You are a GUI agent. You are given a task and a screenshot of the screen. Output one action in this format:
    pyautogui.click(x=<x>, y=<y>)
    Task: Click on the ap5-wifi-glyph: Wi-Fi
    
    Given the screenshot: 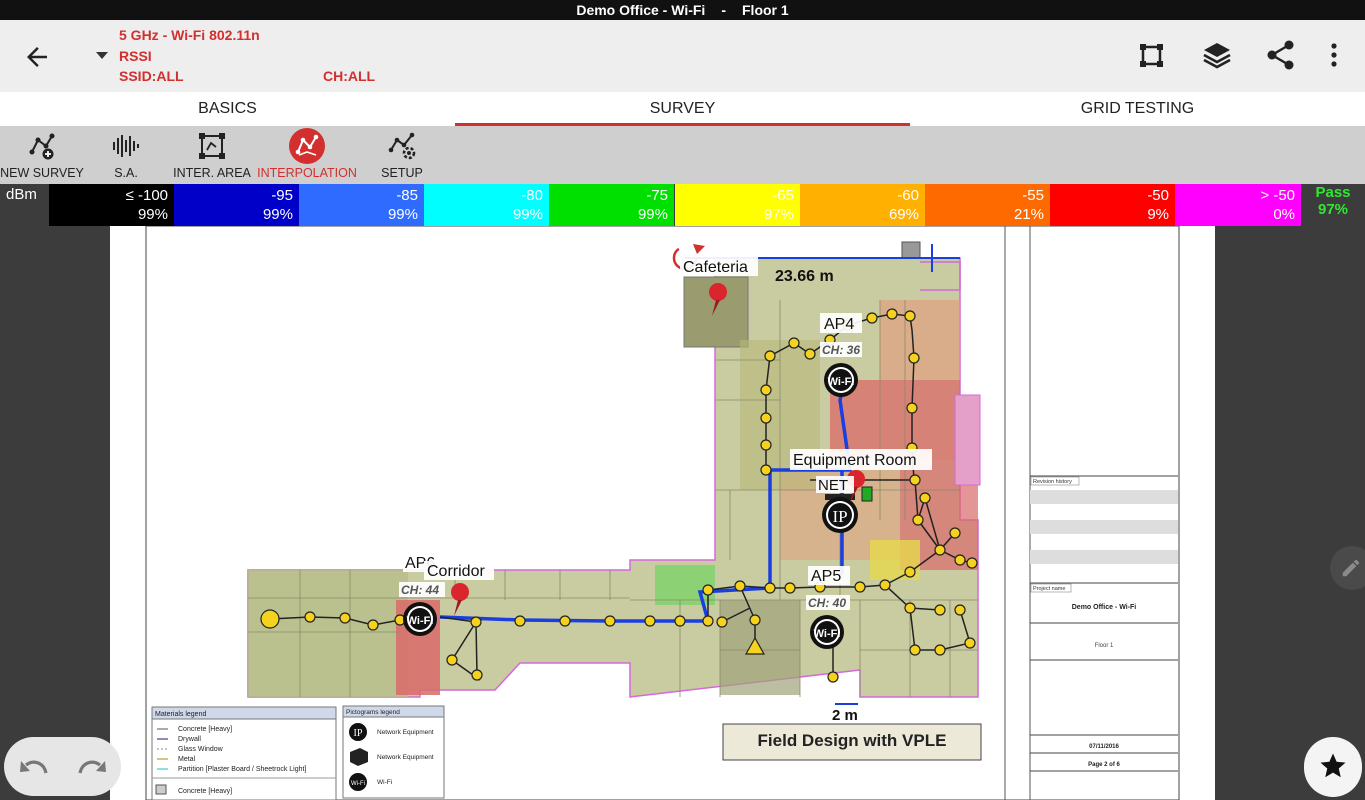 What is the action you would take?
    pyautogui.click(x=827, y=634)
    